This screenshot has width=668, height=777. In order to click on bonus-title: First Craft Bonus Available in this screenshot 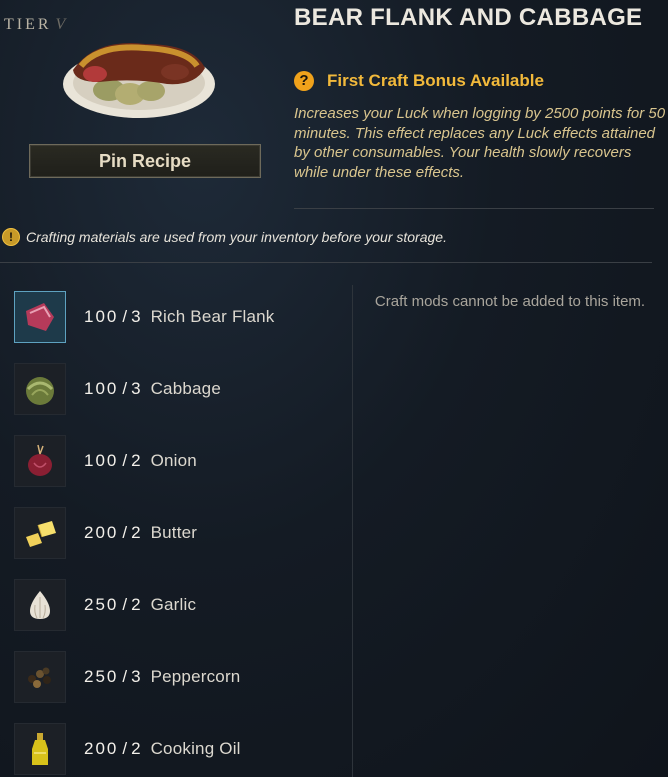, I will do `click(435, 80)`.